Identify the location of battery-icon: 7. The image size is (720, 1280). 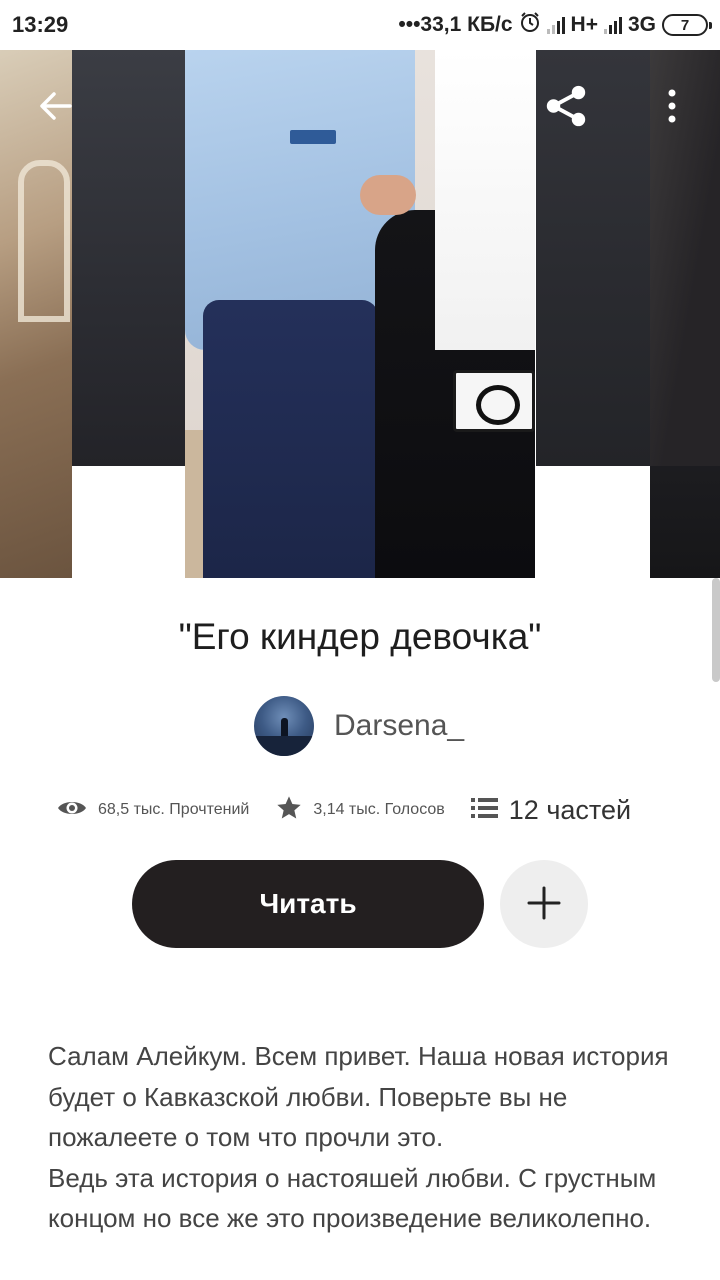
(687, 25).